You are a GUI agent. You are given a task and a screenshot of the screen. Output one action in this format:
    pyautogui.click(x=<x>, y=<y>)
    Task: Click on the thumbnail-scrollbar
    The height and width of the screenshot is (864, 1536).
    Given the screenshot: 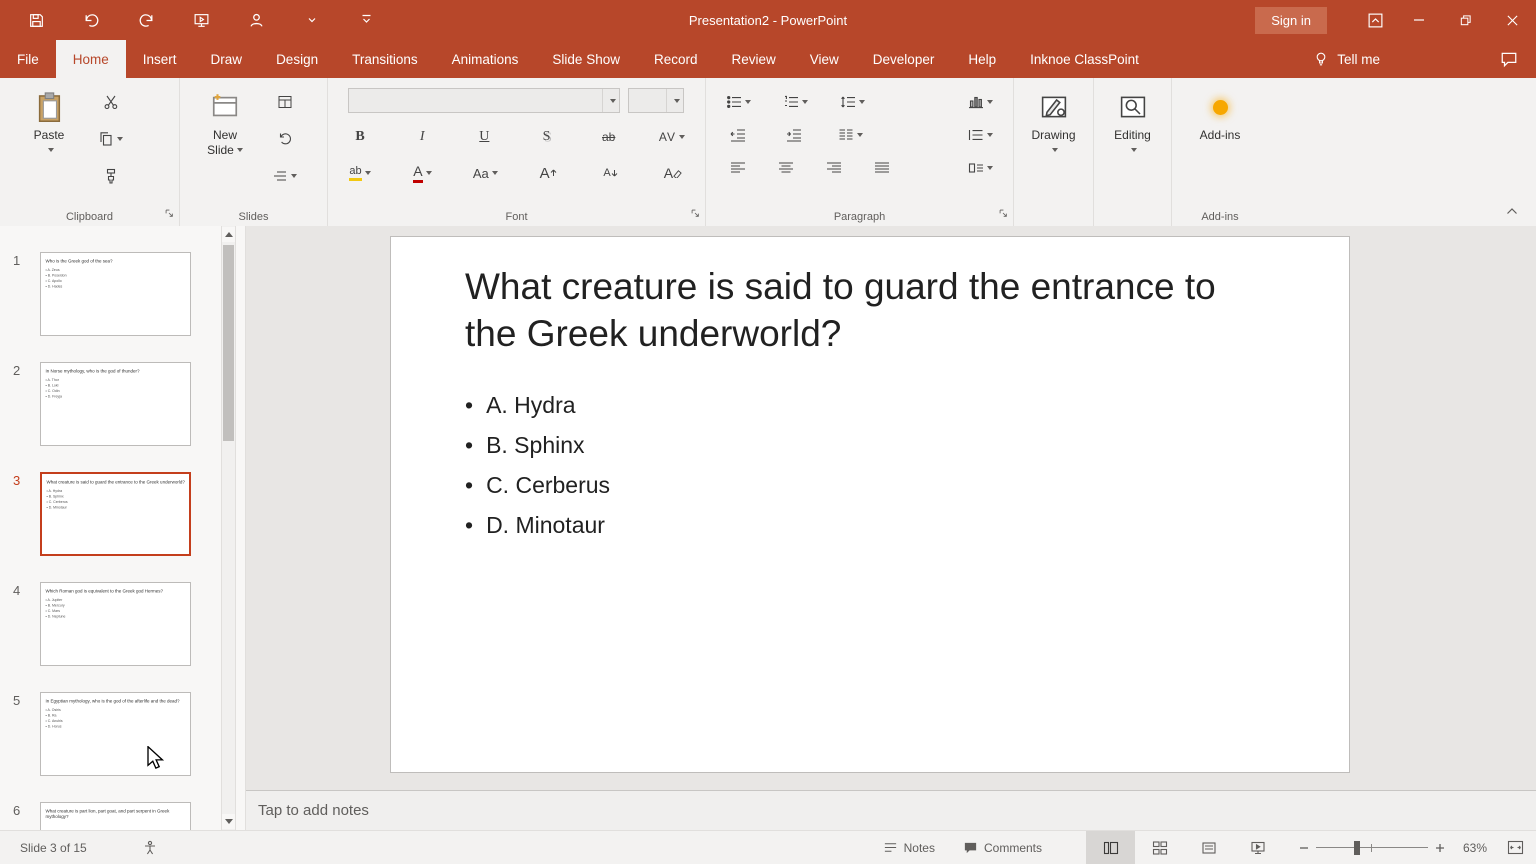 What is the action you would take?
    pyautogui.click(x=228, y=528)
    